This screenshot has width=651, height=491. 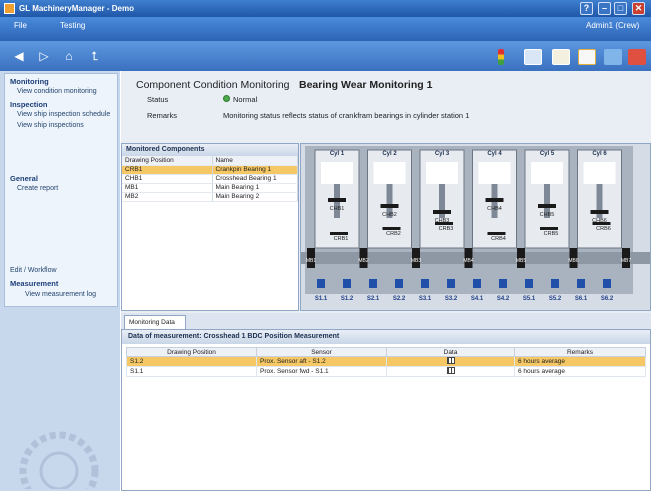 What do you see at coordinates (446, 229) in the screenshot?
I see `crb-label: CRB3` at bounding box center [446, 229].